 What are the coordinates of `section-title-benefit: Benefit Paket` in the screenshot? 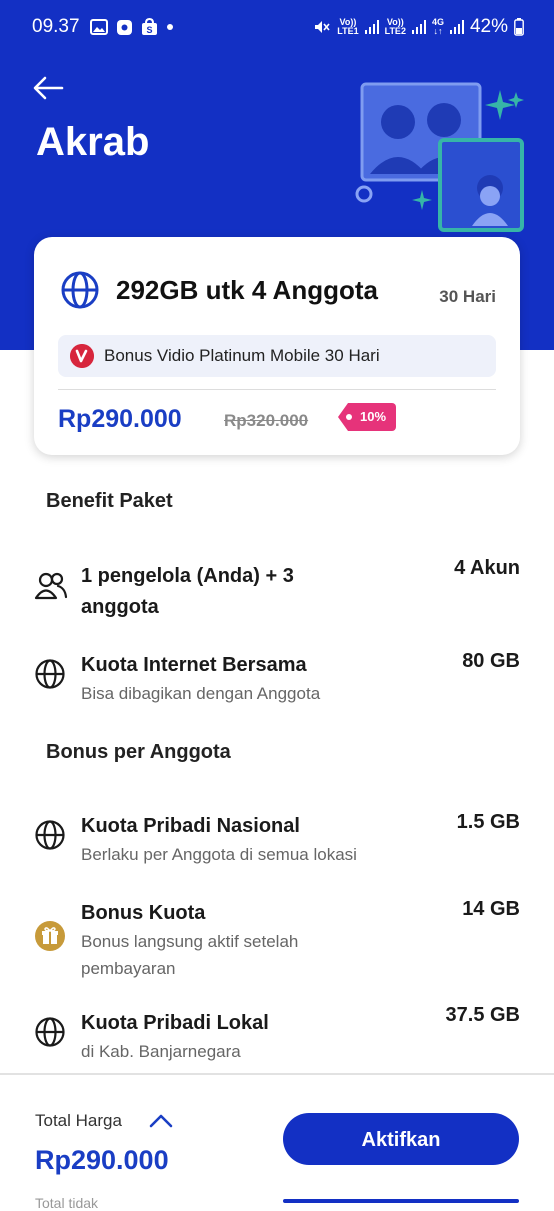 It's located at (109, 501).